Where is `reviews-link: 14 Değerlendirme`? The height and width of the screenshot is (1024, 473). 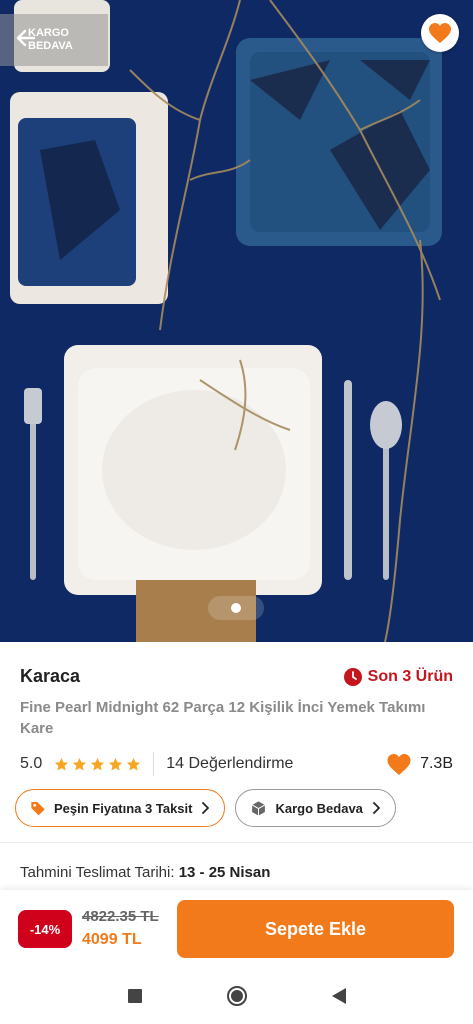 reviews-link: 14 Değerlendirme is located at coordinates (276, 764).